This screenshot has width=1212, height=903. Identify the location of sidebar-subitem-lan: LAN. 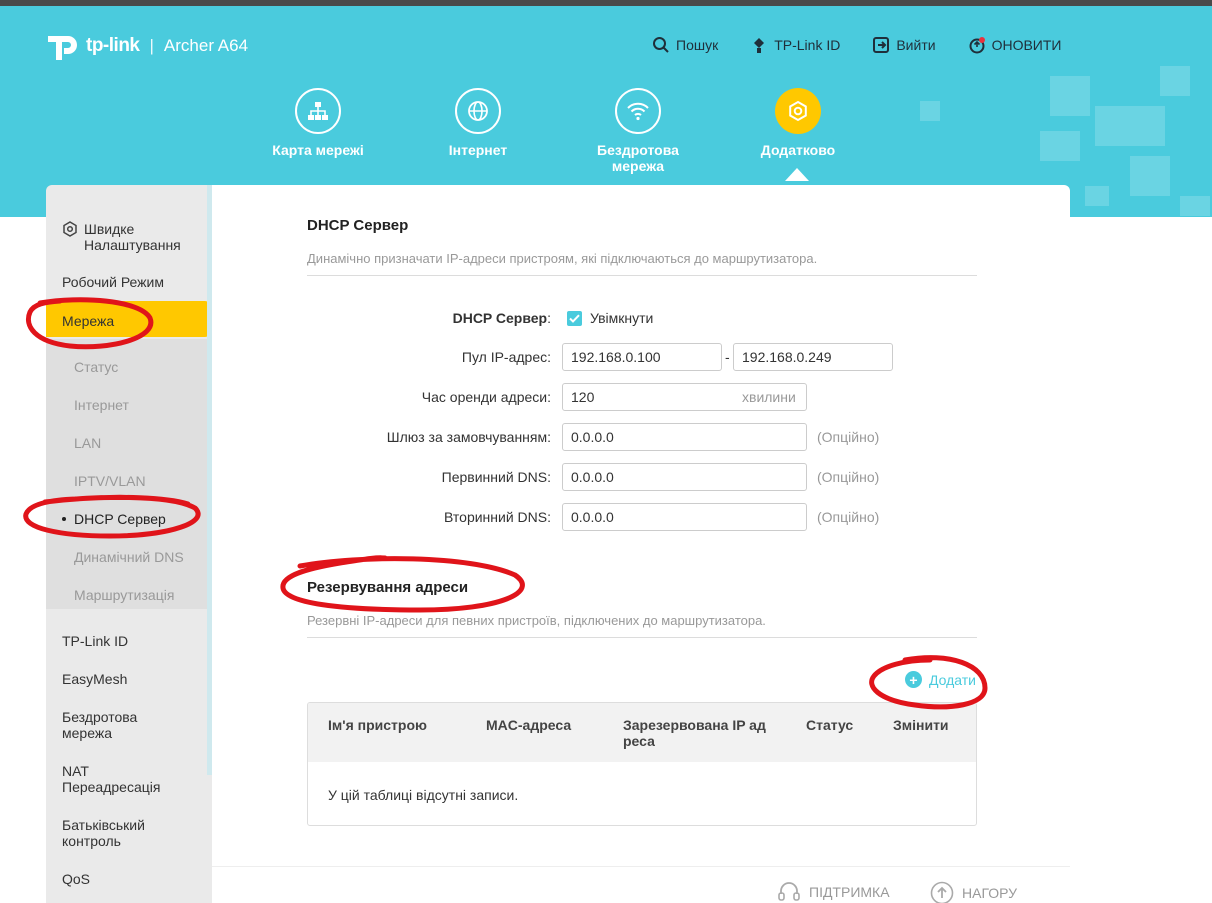
(87, 443).